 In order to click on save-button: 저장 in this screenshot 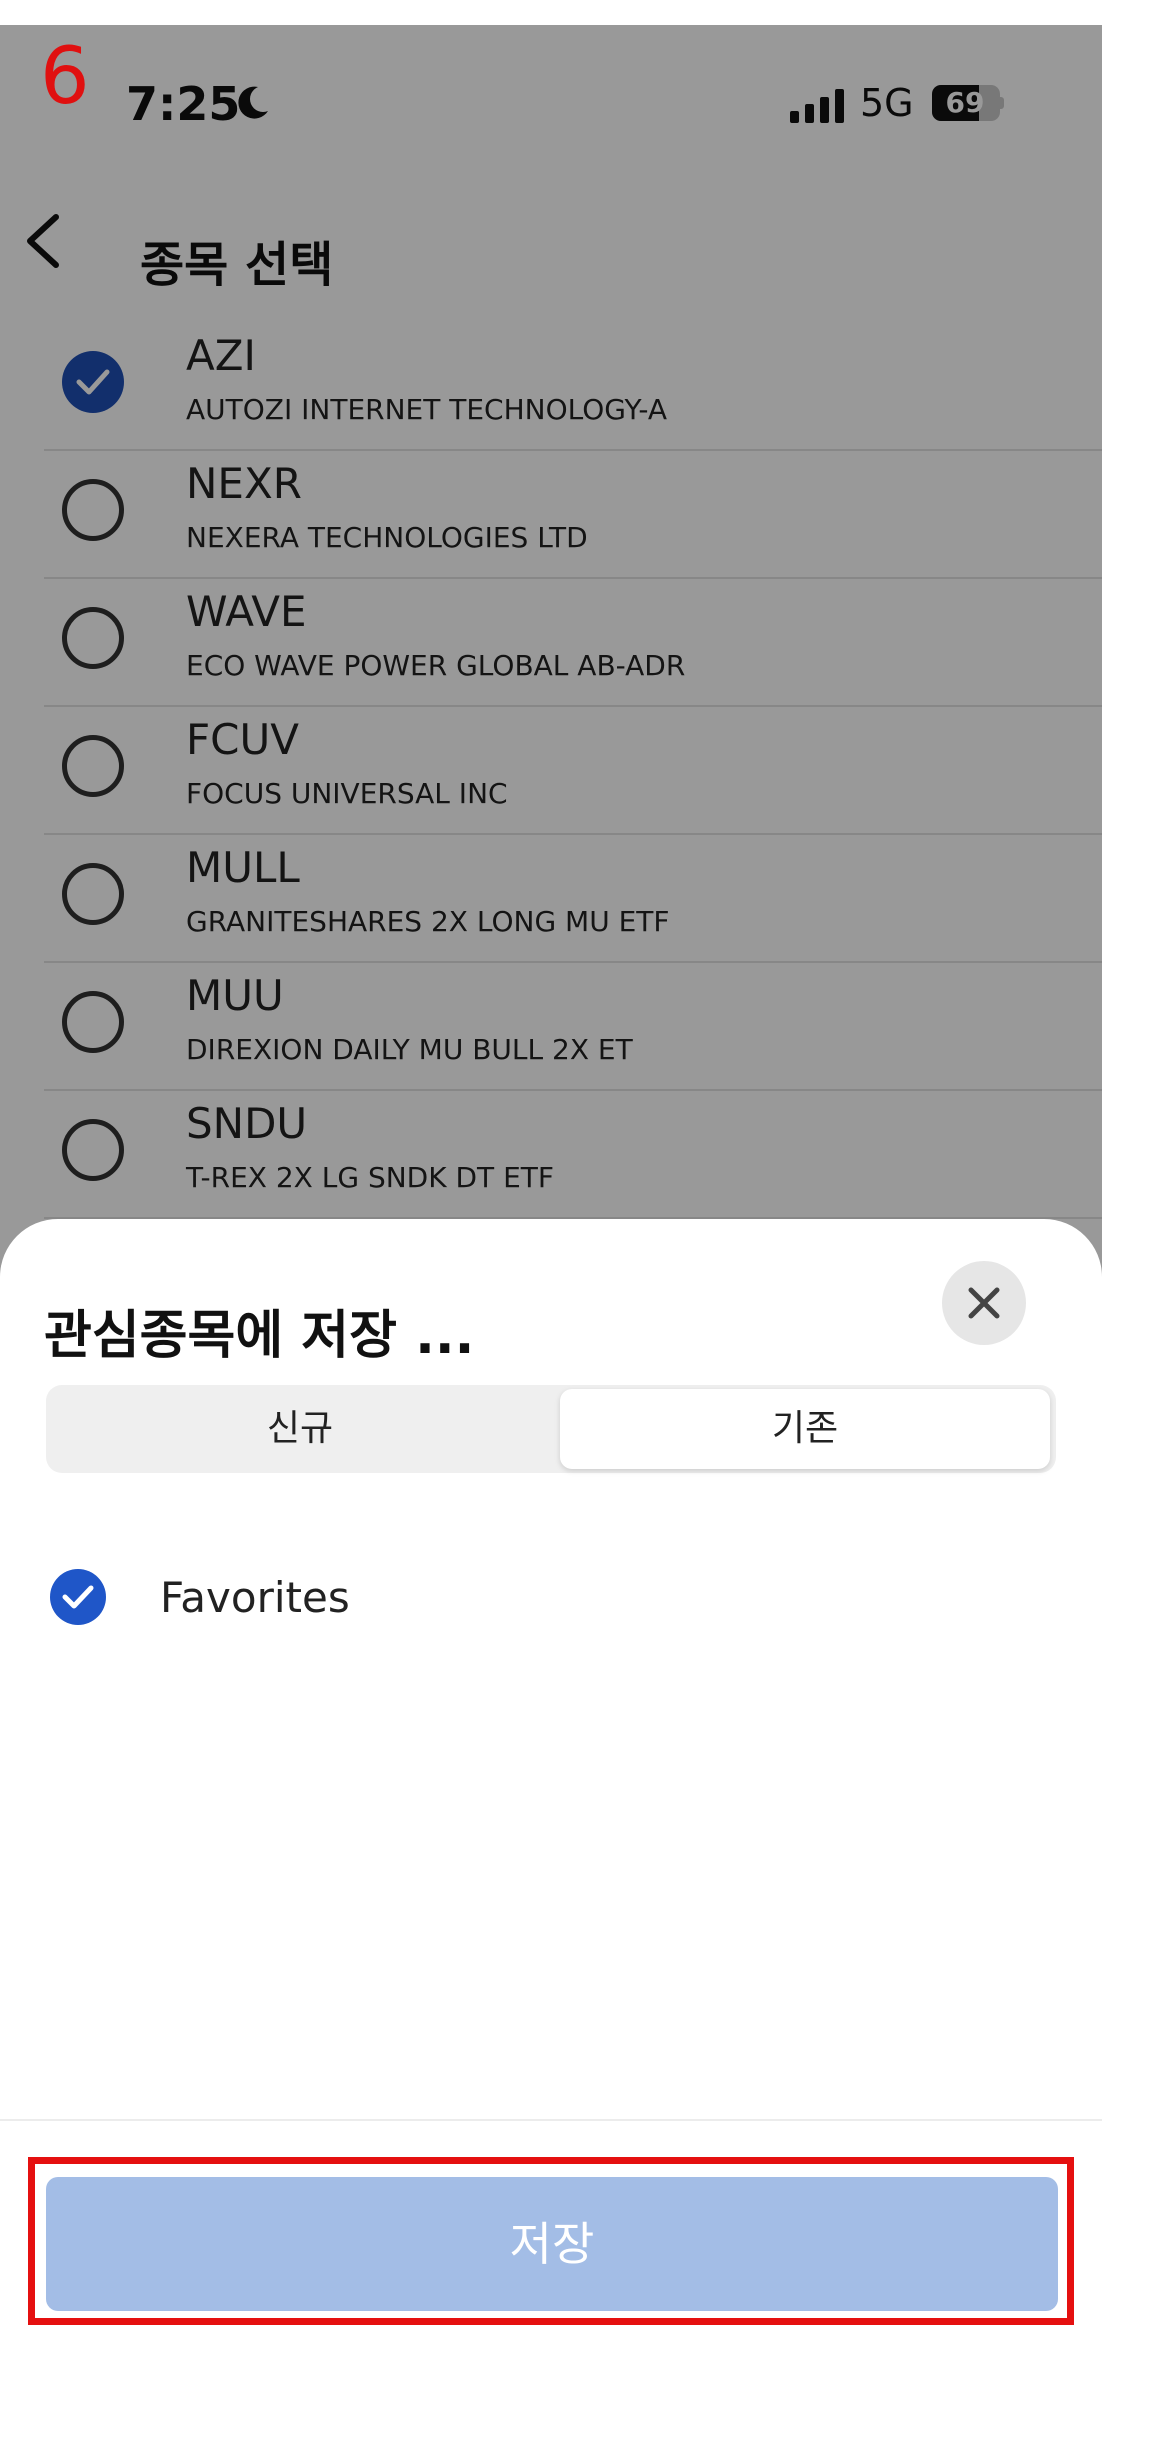, I will do `click(552, 2244)`.